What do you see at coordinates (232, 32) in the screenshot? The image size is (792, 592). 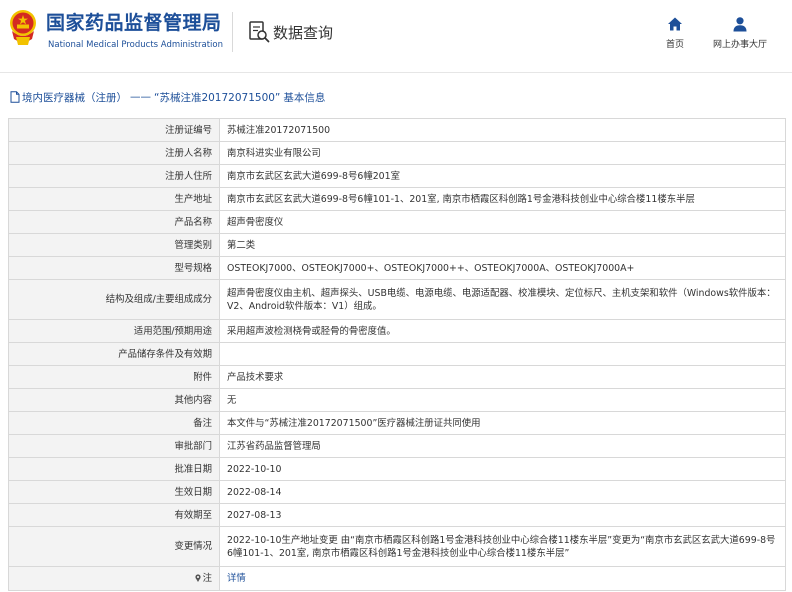 I see `header-divider` at bounding box center [232, 32].